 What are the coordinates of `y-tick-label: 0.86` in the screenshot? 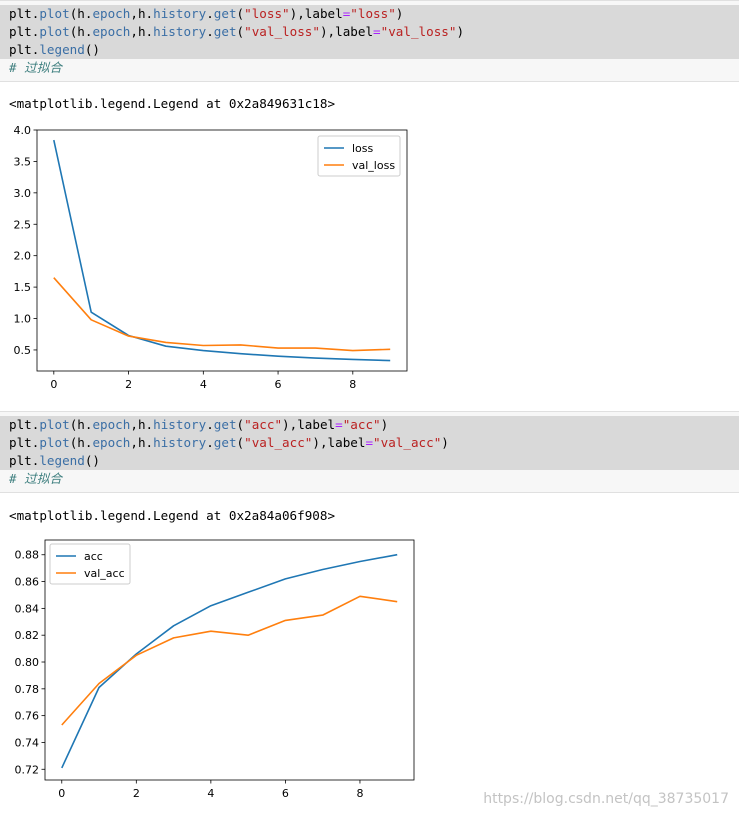 It's located at (27, 582).